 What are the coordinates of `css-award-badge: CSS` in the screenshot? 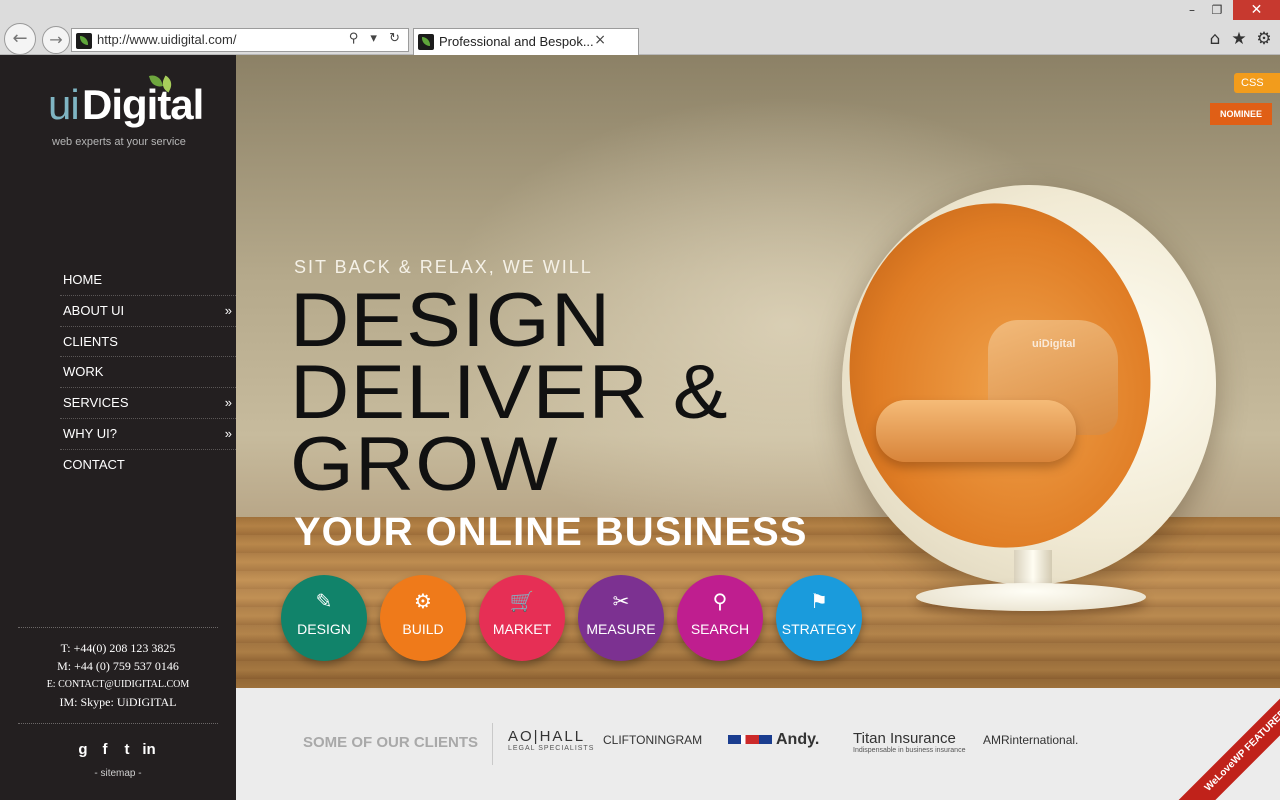 It's located at (1257, 83).